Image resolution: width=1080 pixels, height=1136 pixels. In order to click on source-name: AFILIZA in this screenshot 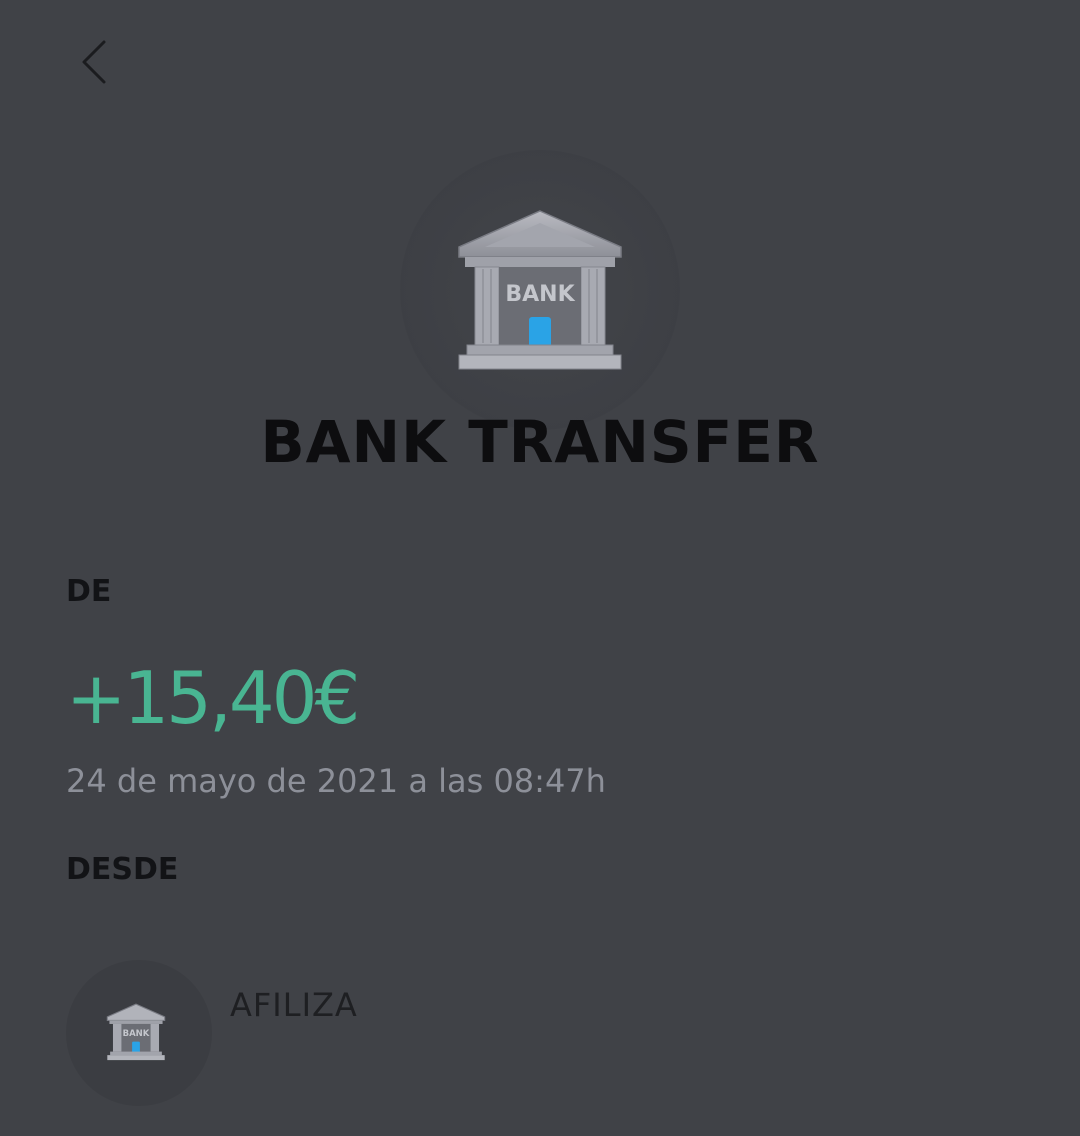, I will do `click(294, 1005)`.